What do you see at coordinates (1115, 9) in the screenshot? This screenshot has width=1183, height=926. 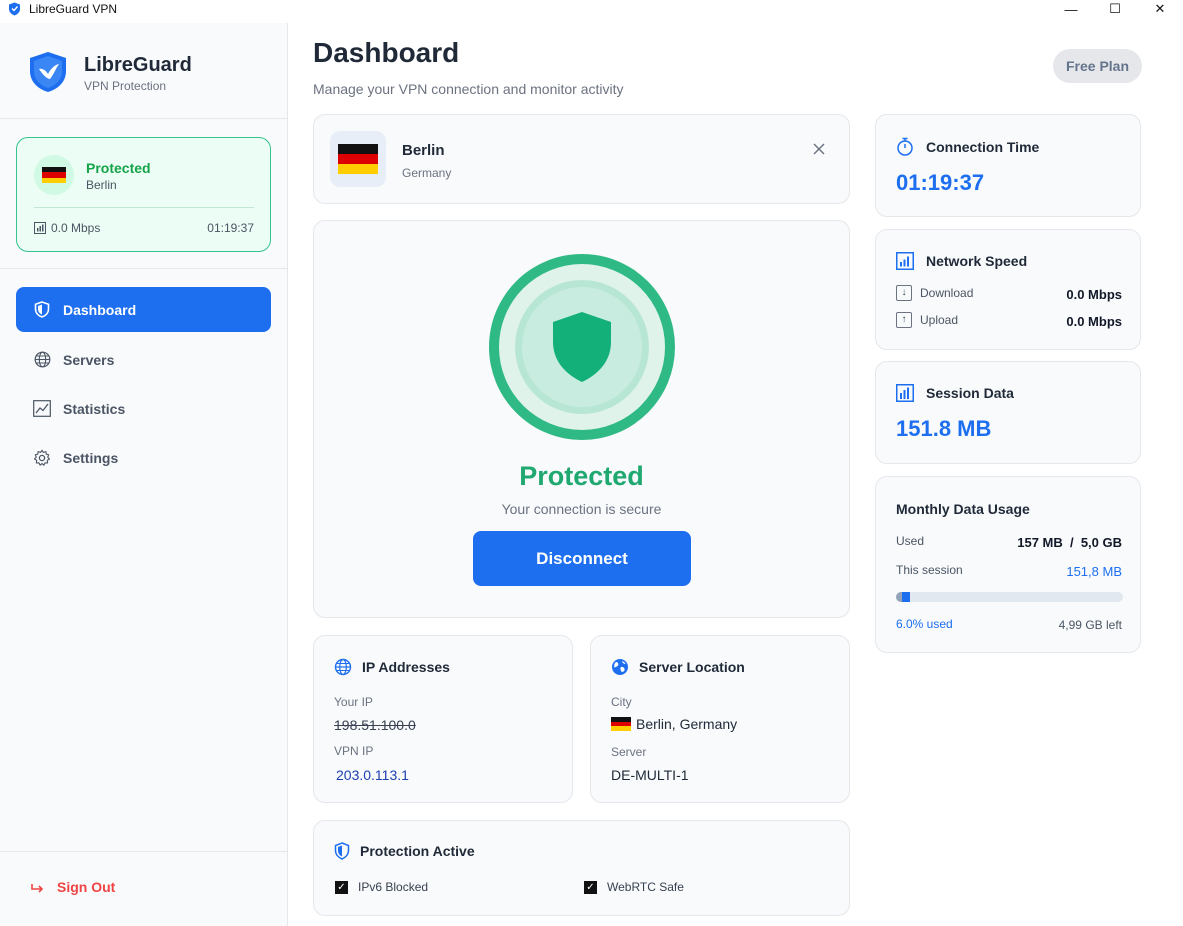 I see `maximize-button: ☐` at bounding box center [1115, 9].